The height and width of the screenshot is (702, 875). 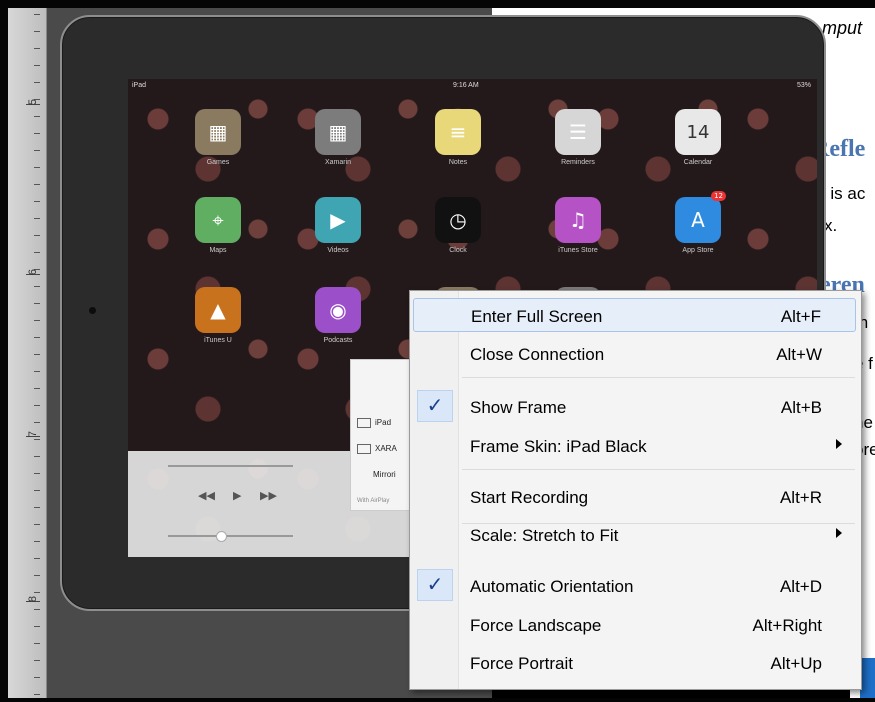 What do you see at coordinates (230, 536) in the screenshot?
I see `volume-slider` at bounding box center [230, 536].